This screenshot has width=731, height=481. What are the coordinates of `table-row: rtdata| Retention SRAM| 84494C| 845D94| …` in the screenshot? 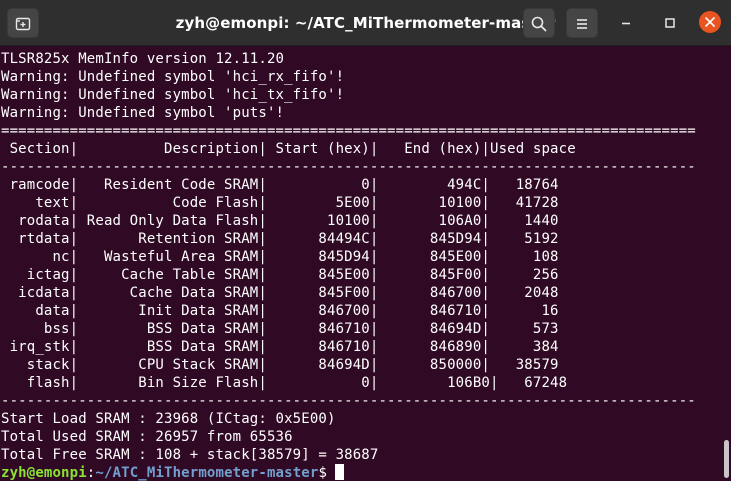 It's located at (280, 239).